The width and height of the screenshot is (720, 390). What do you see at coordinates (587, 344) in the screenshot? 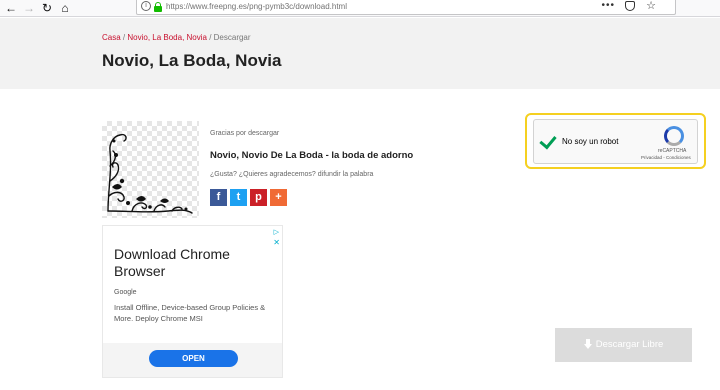
I see `download-icon` at bounding box center [587, 344].